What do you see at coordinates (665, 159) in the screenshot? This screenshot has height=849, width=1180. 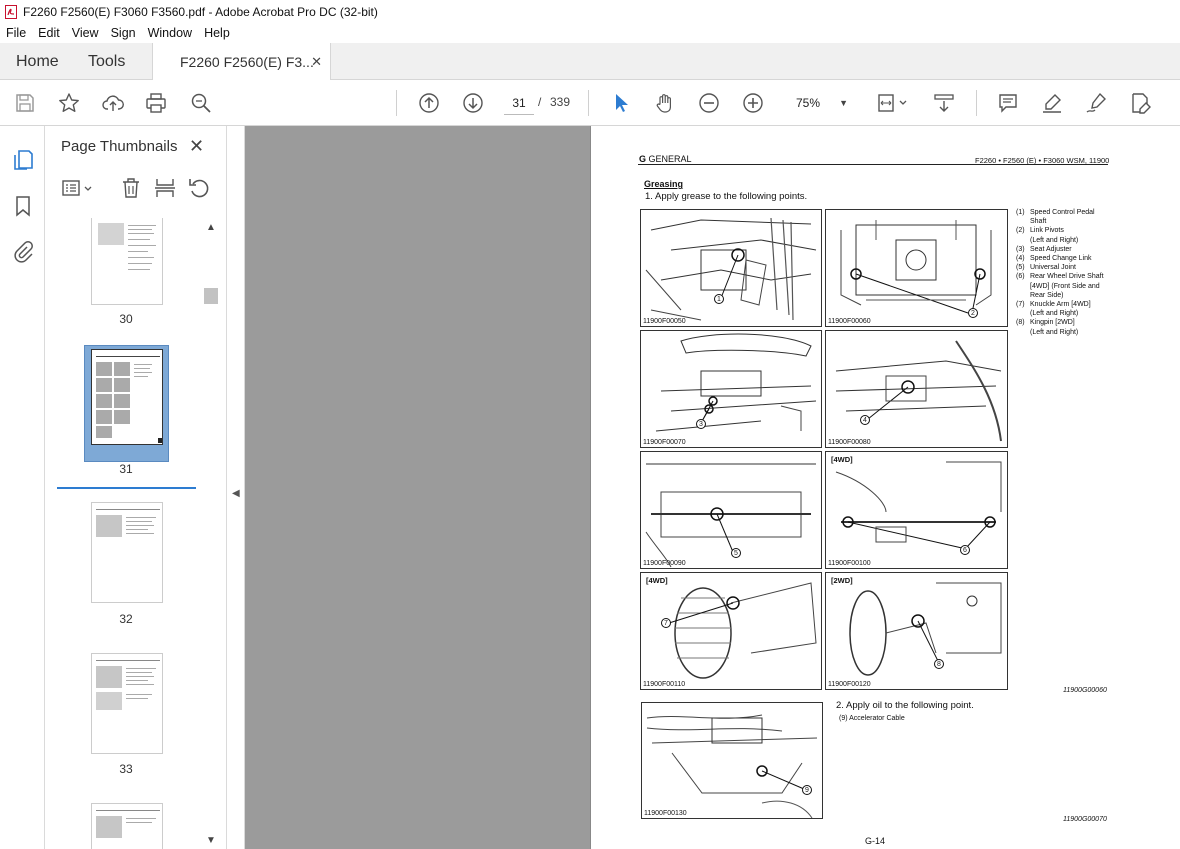 I see `page-header-left: G GENERAL` at bounding box center [665, 159].